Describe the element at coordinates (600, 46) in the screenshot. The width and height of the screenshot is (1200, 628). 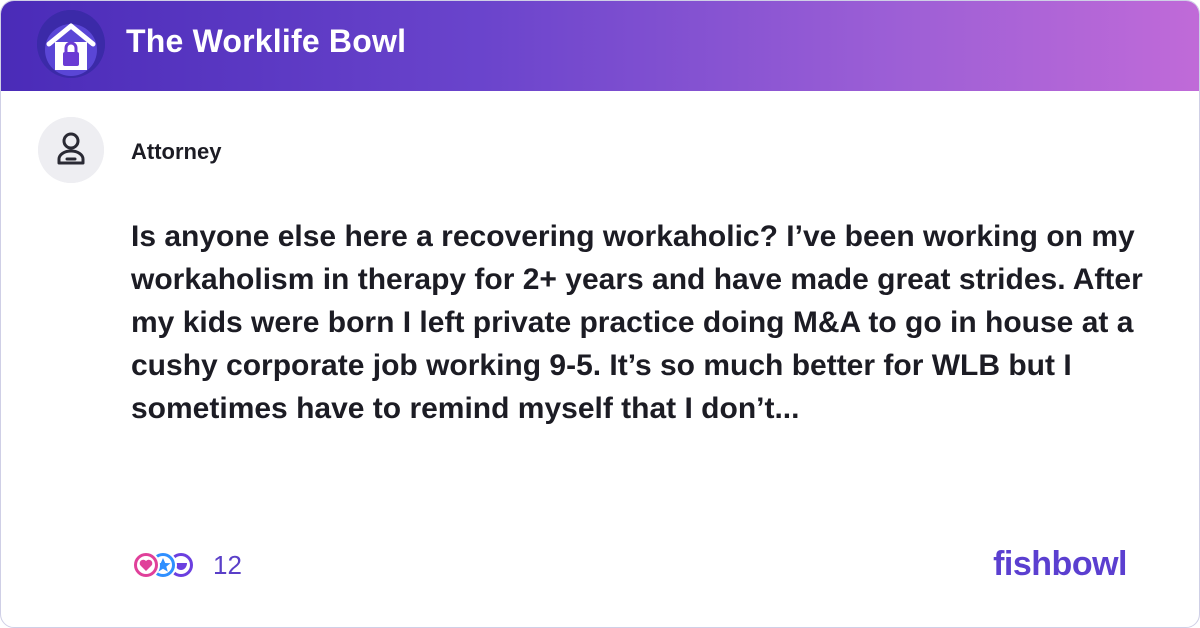
I see `bowl-header: The Worklife Bowl` at that location.